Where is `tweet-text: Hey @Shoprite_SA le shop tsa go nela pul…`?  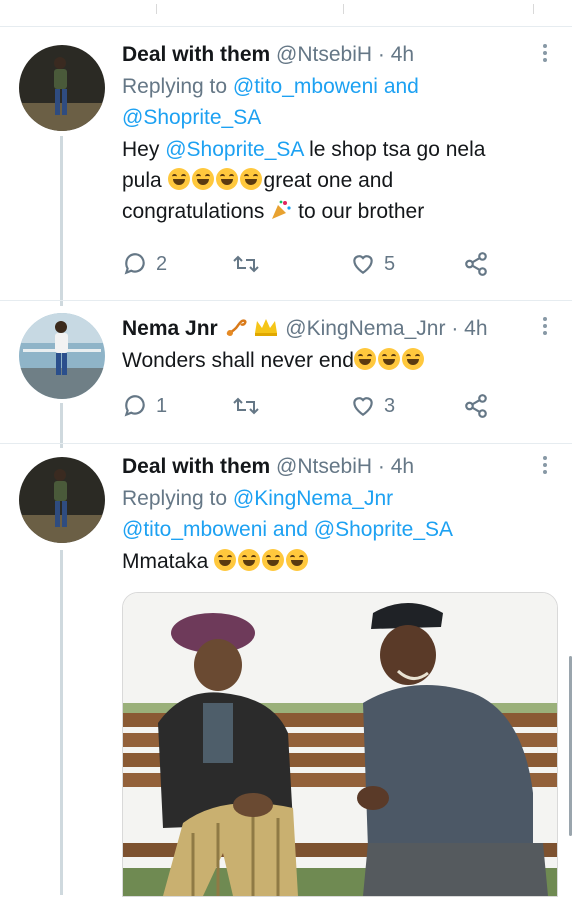
tweet-text: Hey @Shoprite_SA le shop tsa go nela pul… is located at coordinates (337, 180).